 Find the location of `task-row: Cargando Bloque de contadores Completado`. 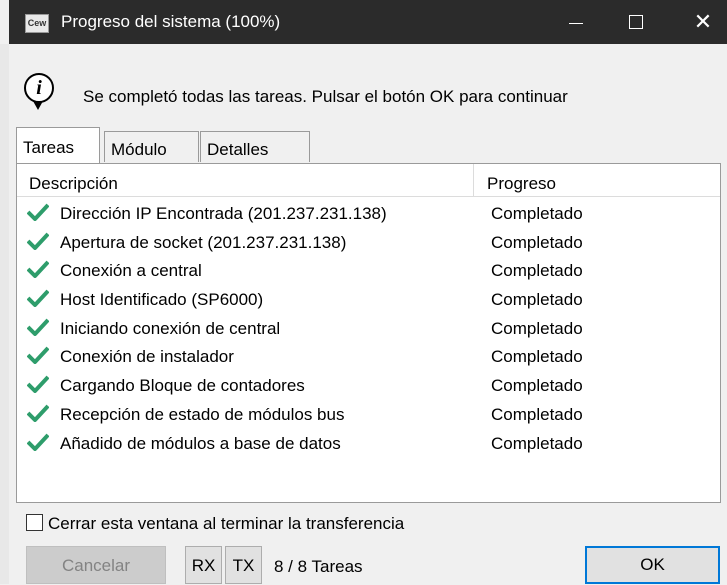

task-row: Cargando Bloque de contadores Completado is located at coordinates (368, 387).